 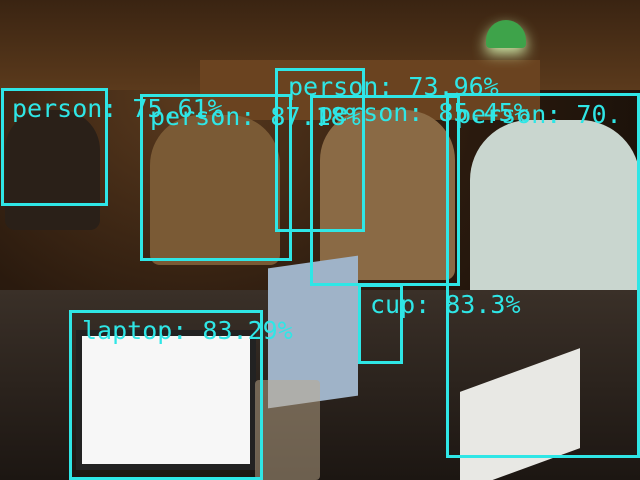 What do you see at coordinates (187, 330) in the screenshot?
I see `label-laptop: laptop: 83.29%` at bounding box center [187, 330].